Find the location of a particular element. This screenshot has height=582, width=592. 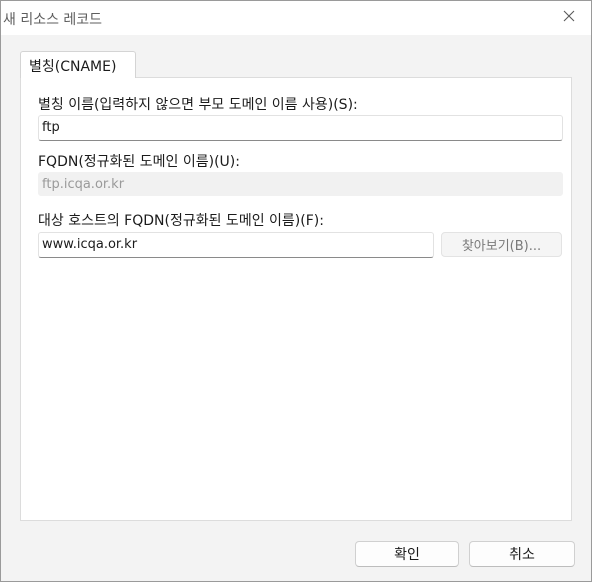

target-host-input: www.icqa.or.kr is located at coordinates (236, 245).